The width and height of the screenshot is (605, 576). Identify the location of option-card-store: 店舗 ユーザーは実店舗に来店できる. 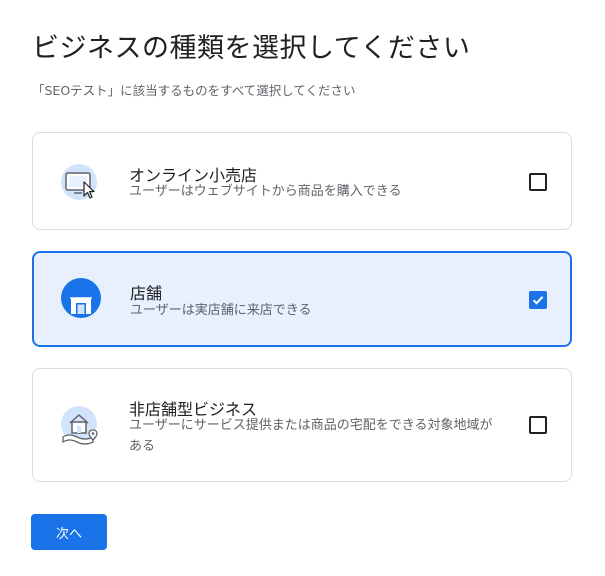
(302, 299).